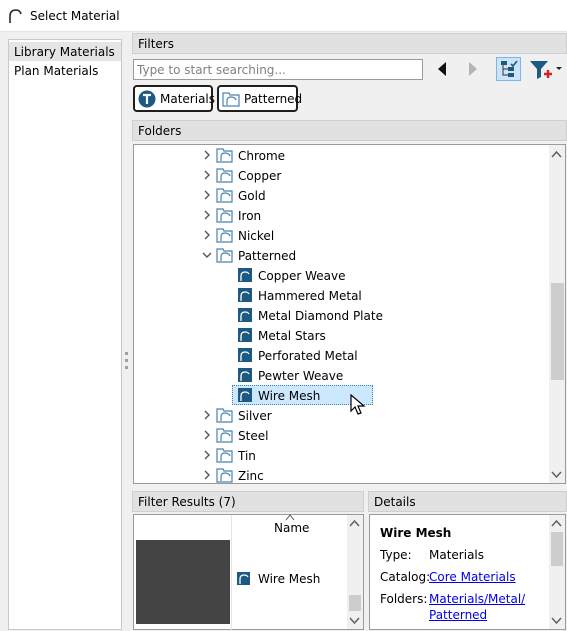  What do you see at coordinates (256, 236) in the screenshot?
I see `tree-item-label: Nickel` at bounding box center [256, 236].